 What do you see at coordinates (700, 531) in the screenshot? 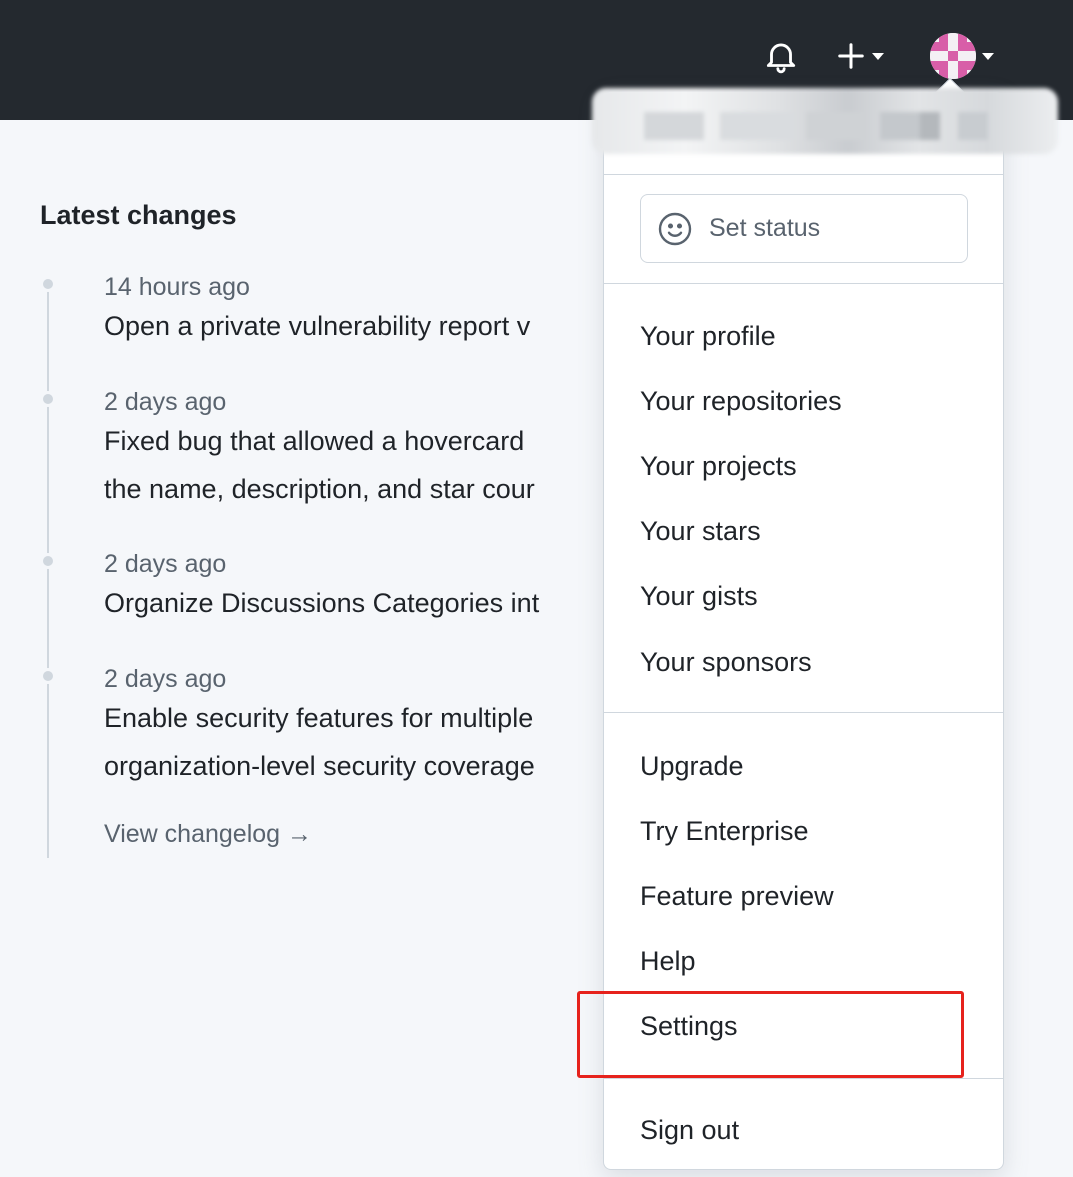
I see `menu-item-your-stars: Your stars` at bounding box center [700, 531].